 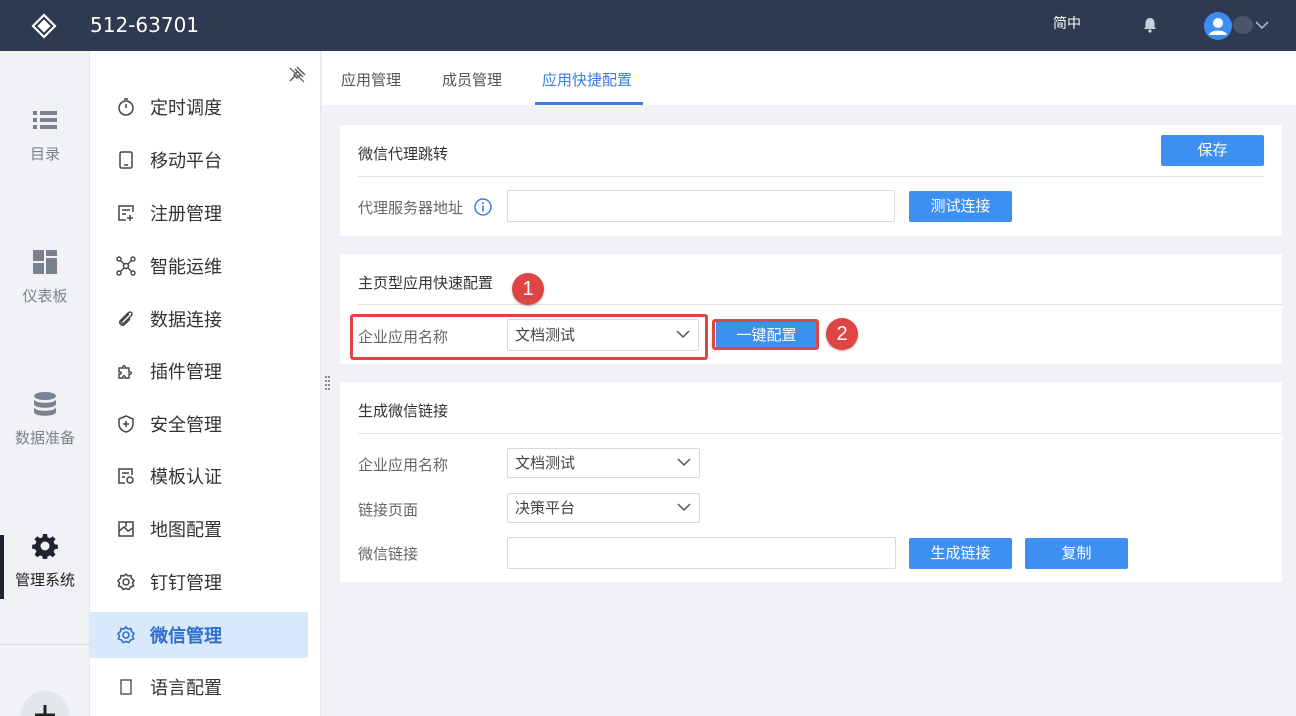 I want to click on nav-item-data-connection: 数据连接, so click(x=199, y=319).